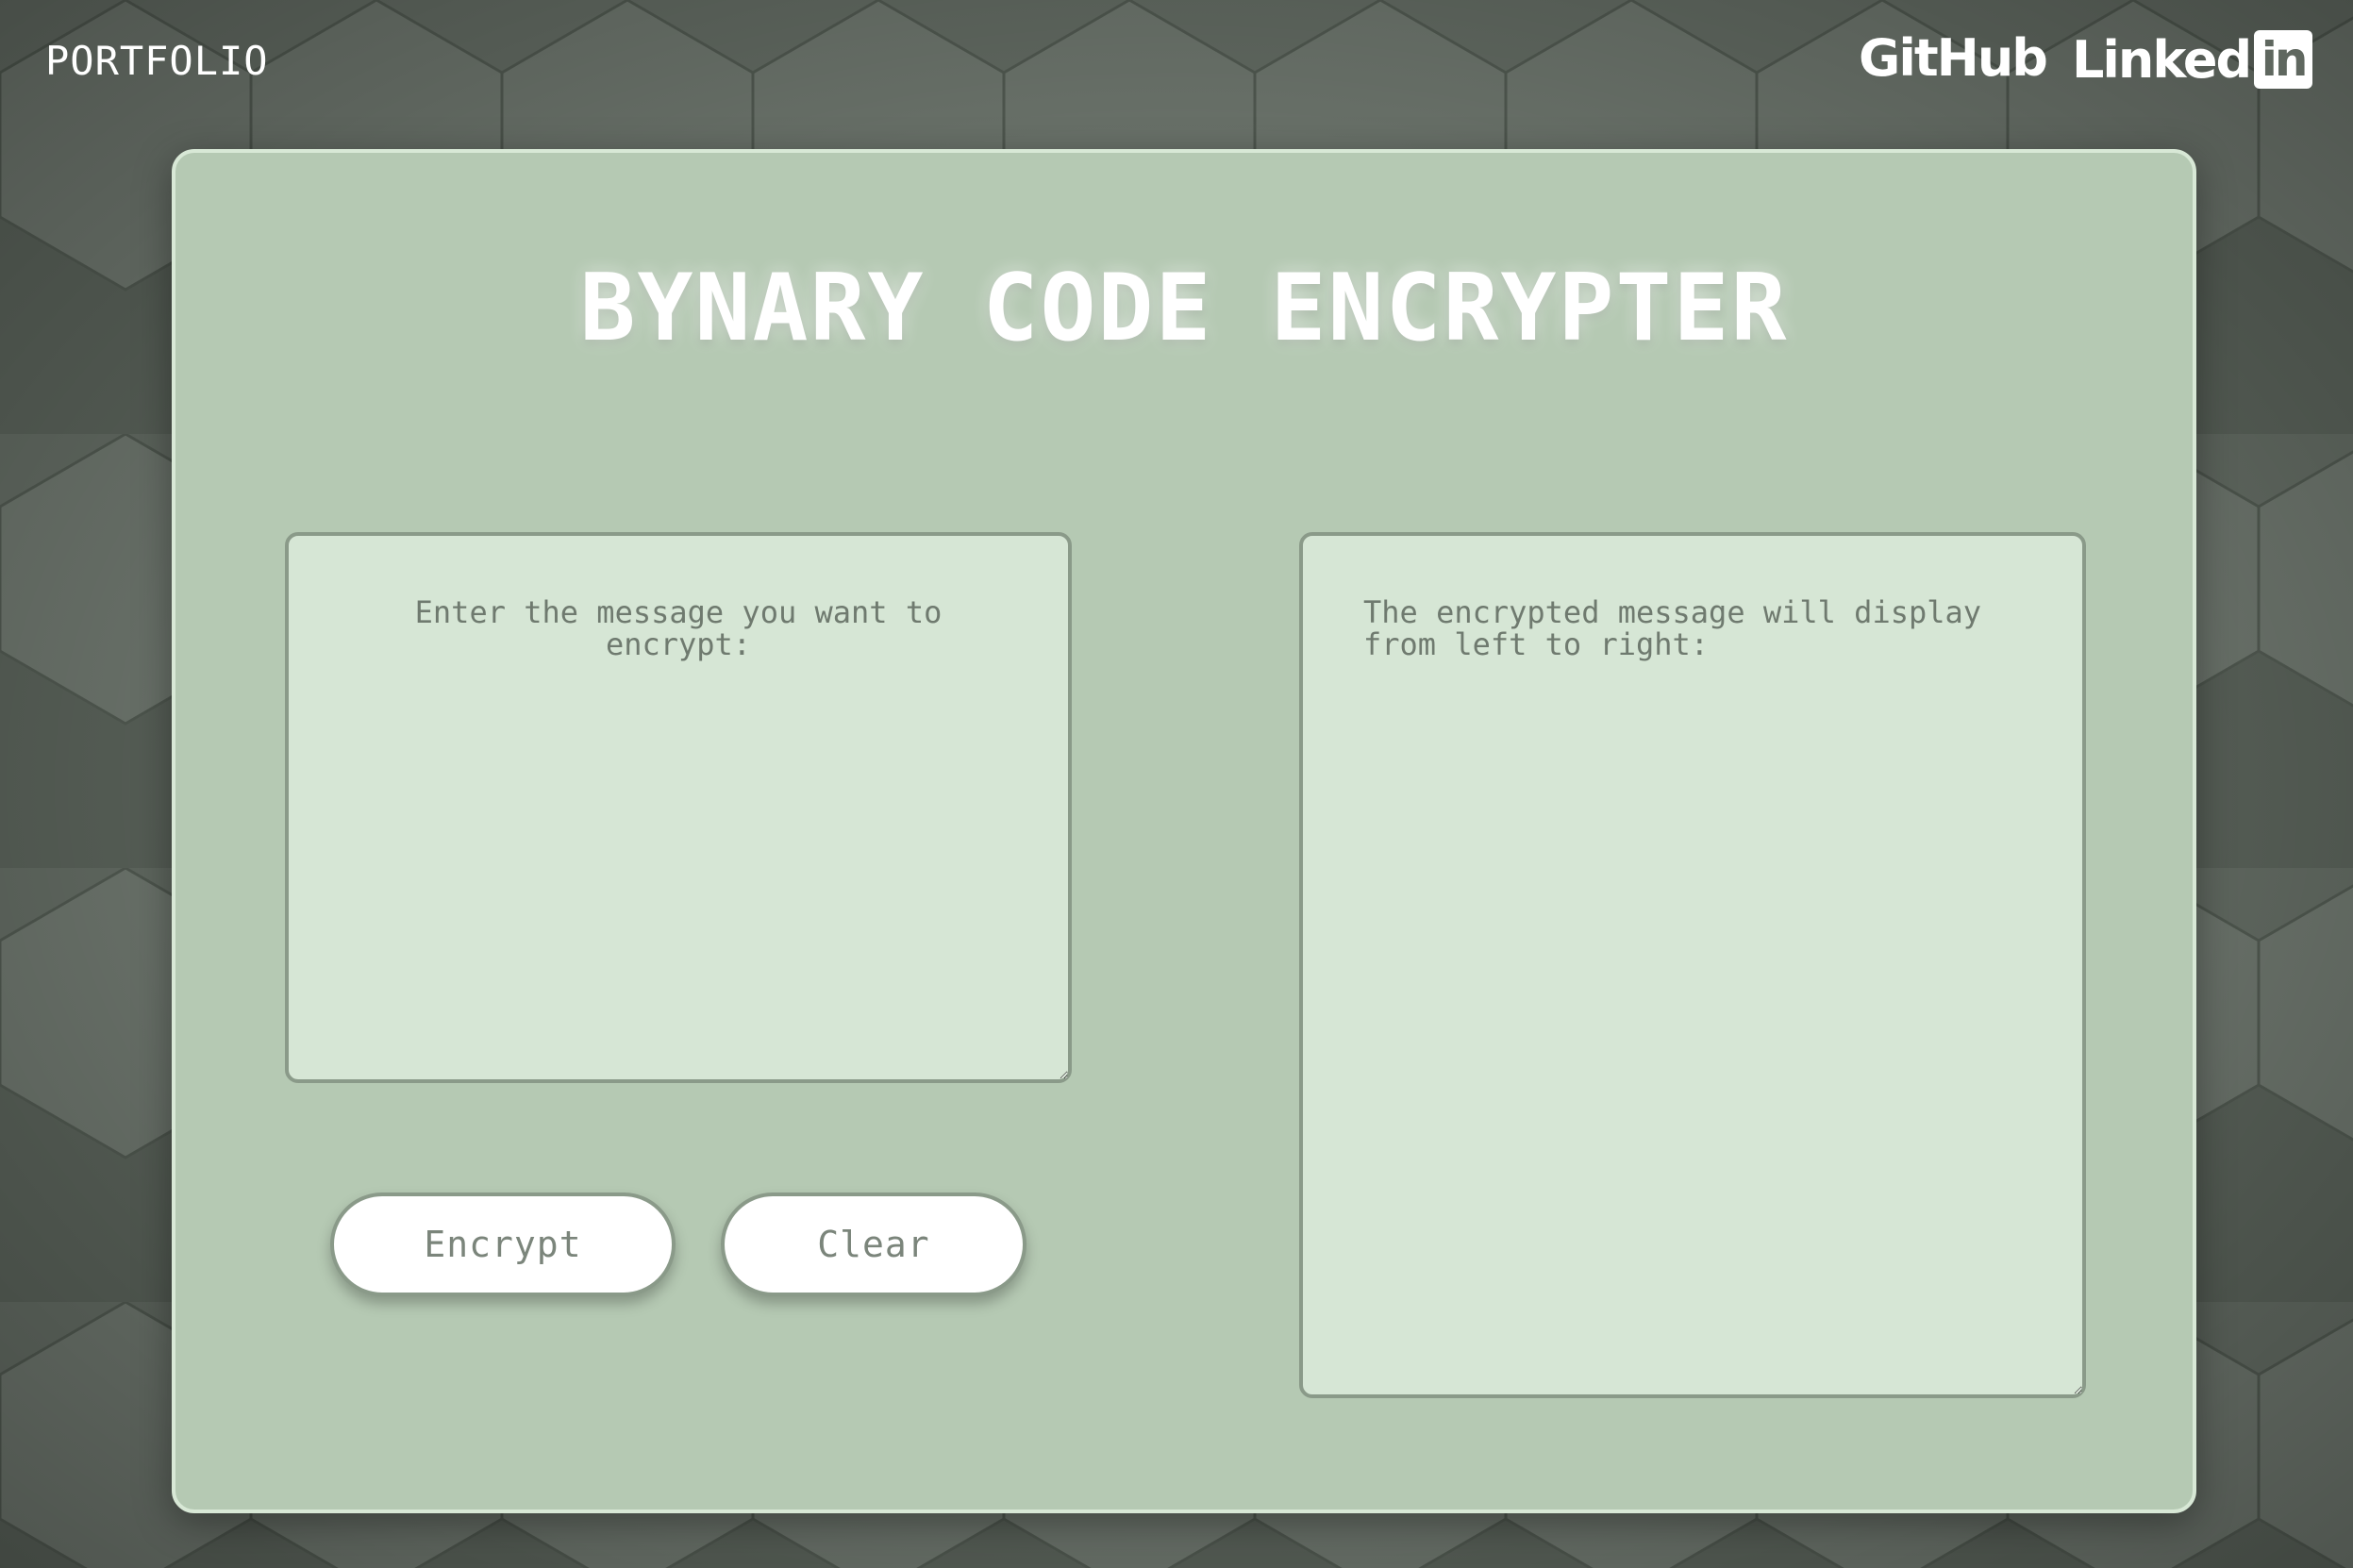  What do you see at coordinates (1176, 61) in the screenshot?
I see `top-navigation: PORTFOLIO GitHub Linked in` at bounding box center [1176, 61].